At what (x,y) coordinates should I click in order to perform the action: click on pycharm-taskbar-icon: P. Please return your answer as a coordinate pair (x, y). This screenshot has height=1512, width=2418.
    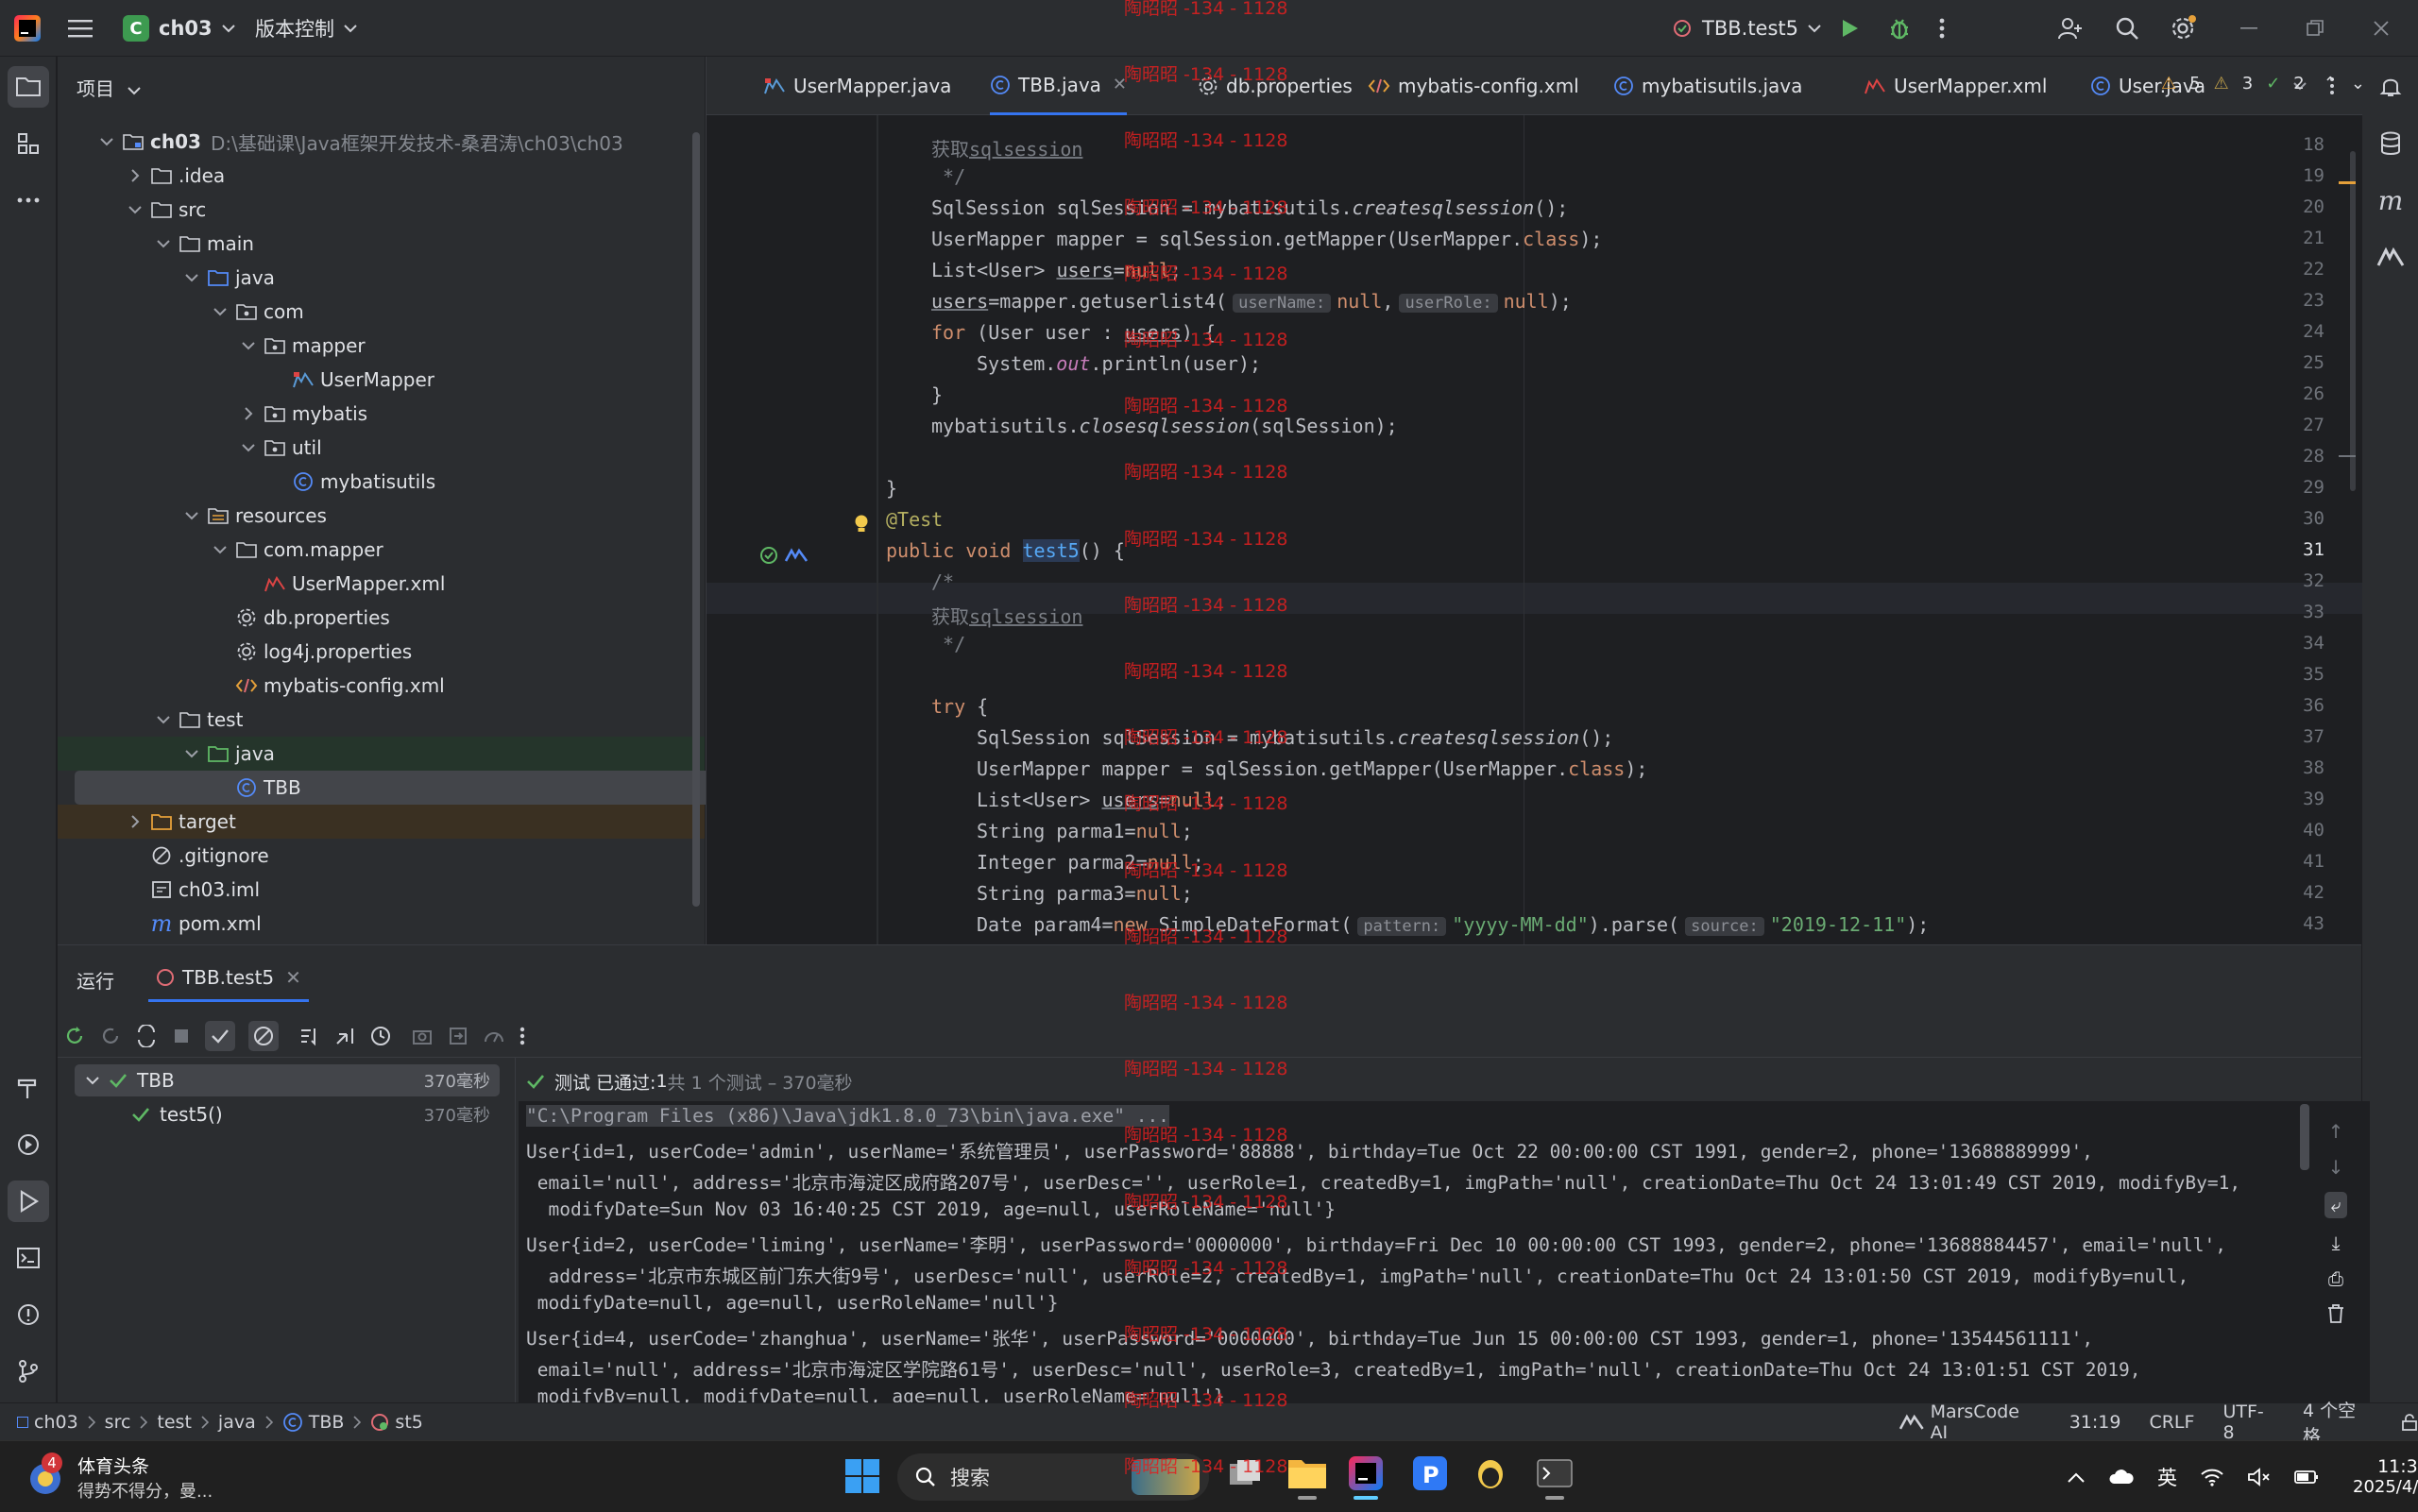
    Looking at the image, I should click on (1430, 1473).